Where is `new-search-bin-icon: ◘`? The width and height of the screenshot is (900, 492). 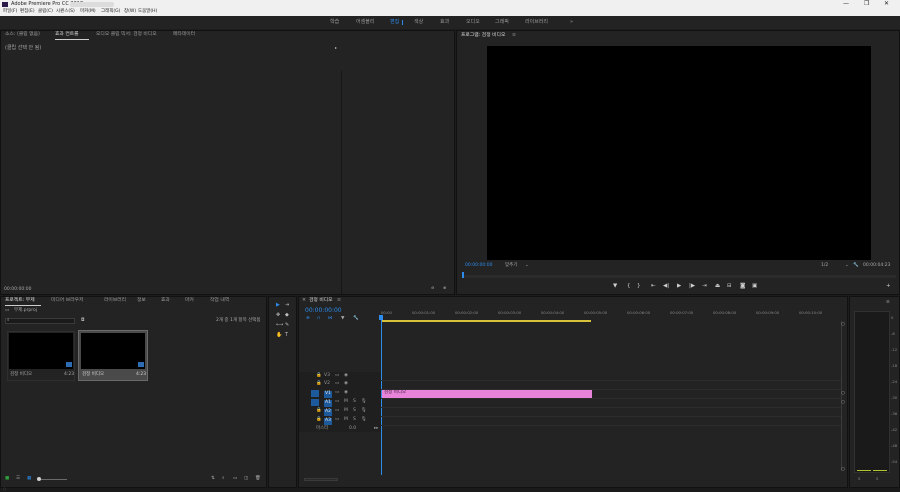 new-search-bin-icon: ◘ is located at coordinates (83, 321).